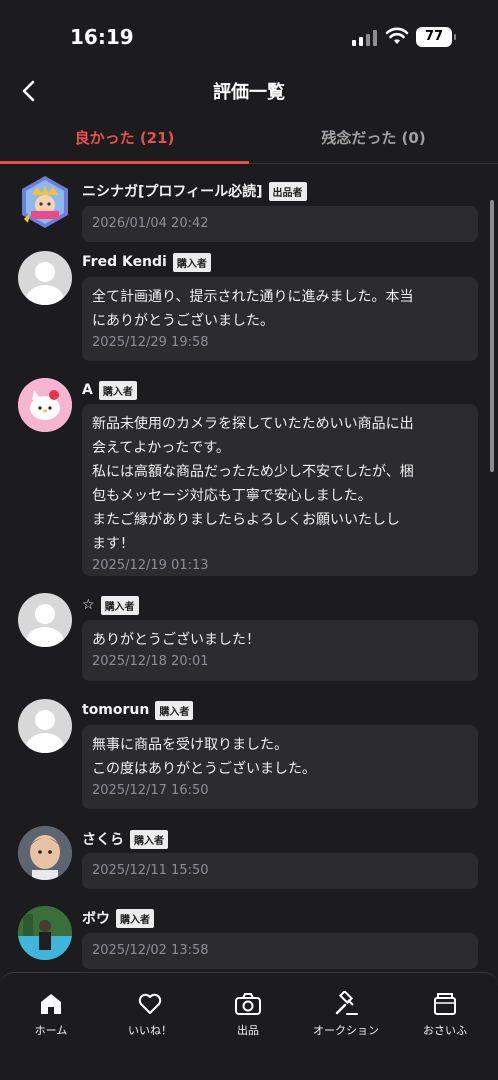 The width and height of the screenshot is (498, 1080). I want to click on review-date: 2025/12/29 19:58, so click(150, 342).